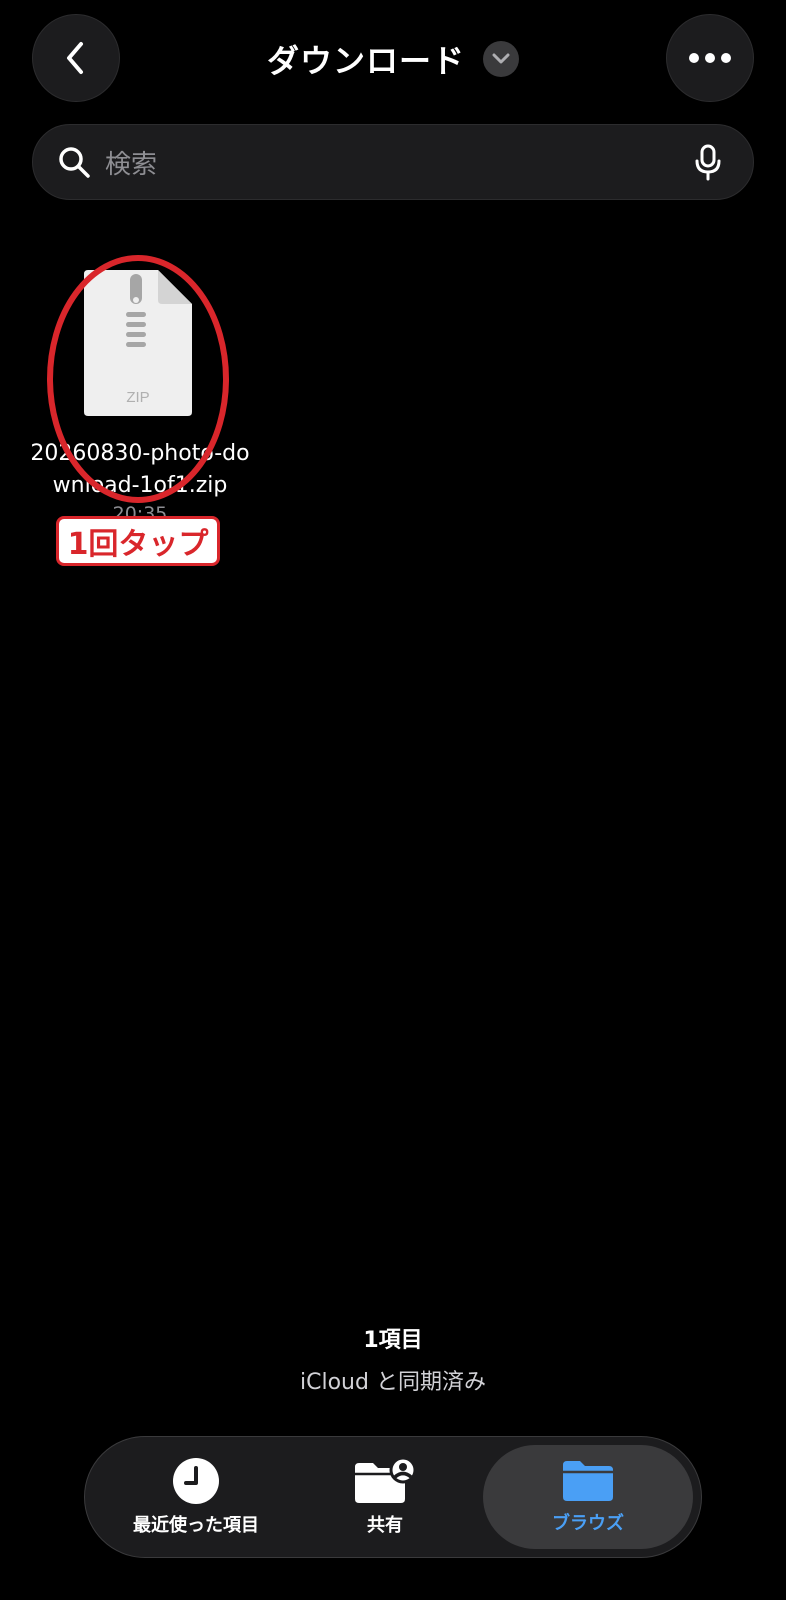 The width and height of the screenshot is (786, 1600). I want to click on tab-shared: 共有, so click(385, 1497).